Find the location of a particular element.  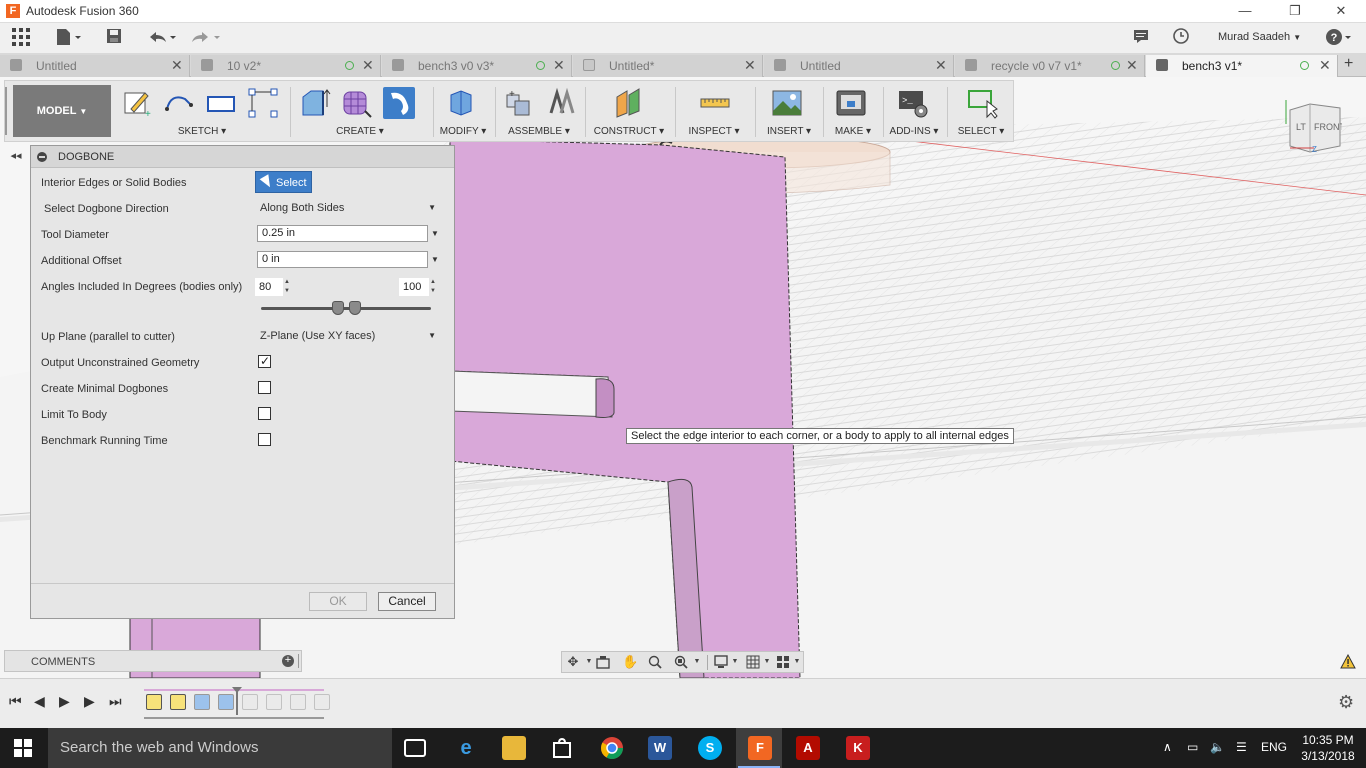

3d-print-icon is located at coordinates (851, 103).